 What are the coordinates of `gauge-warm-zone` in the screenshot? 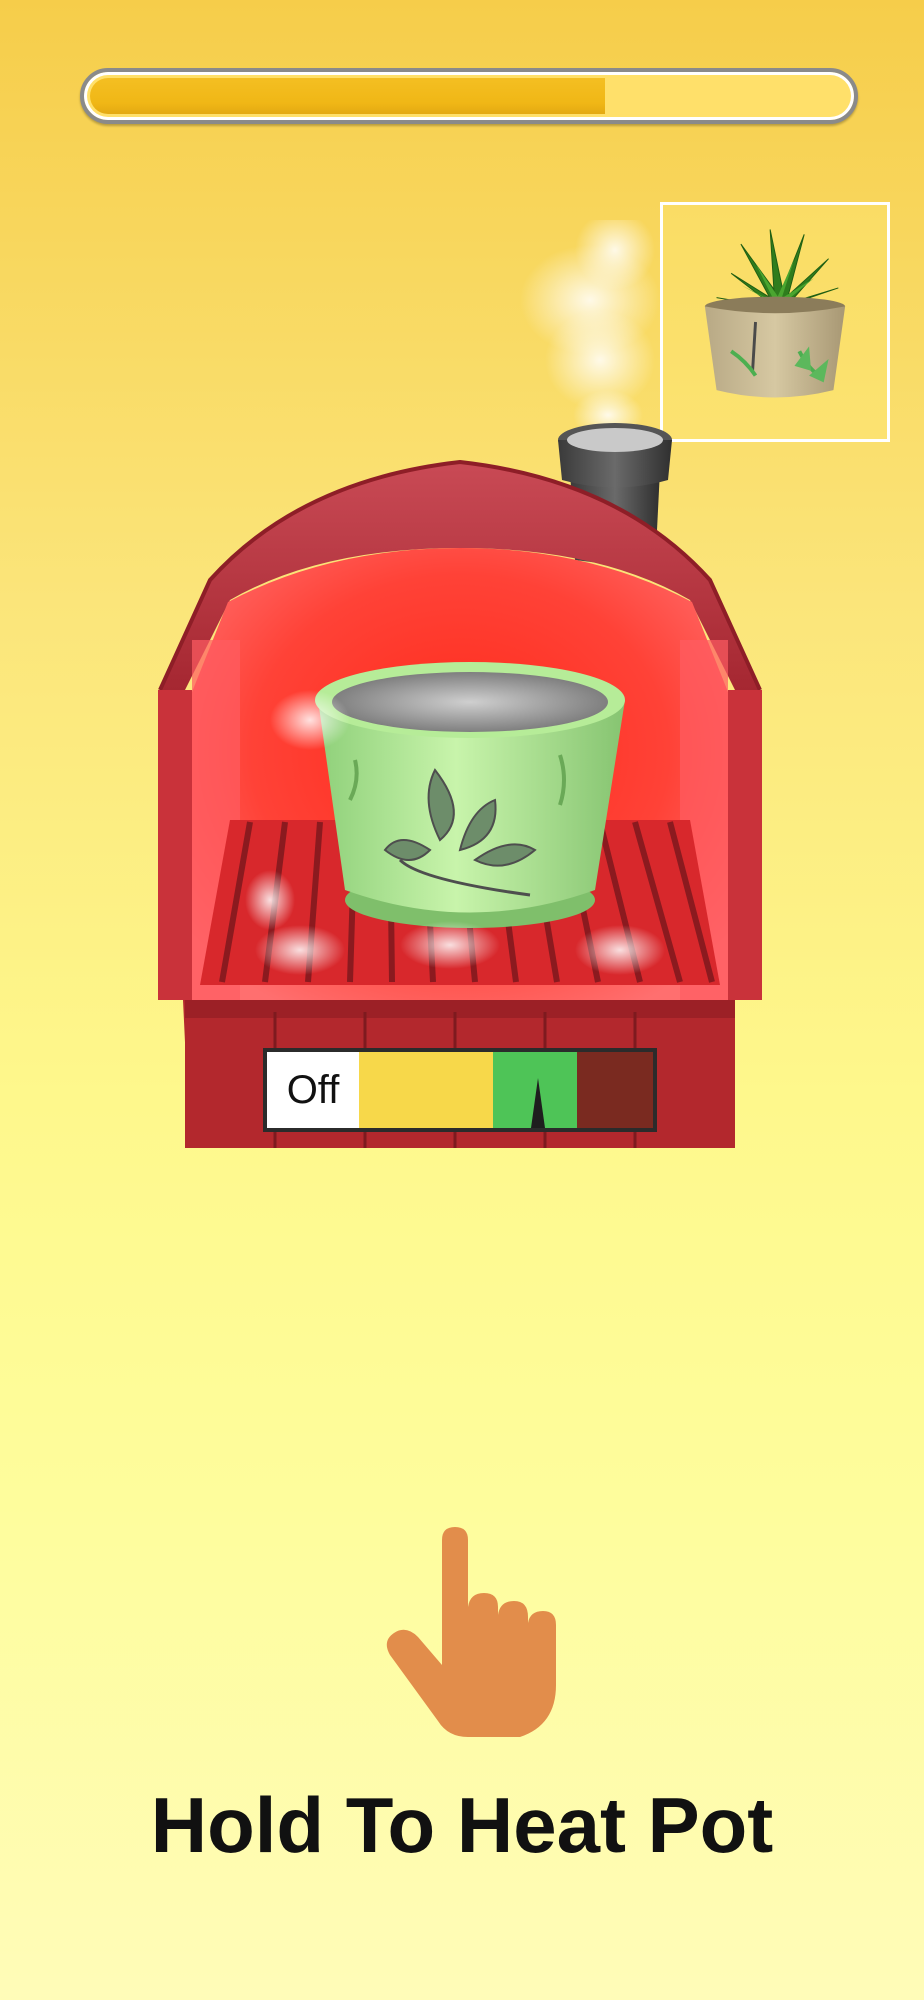 It's located at (426, 1090).